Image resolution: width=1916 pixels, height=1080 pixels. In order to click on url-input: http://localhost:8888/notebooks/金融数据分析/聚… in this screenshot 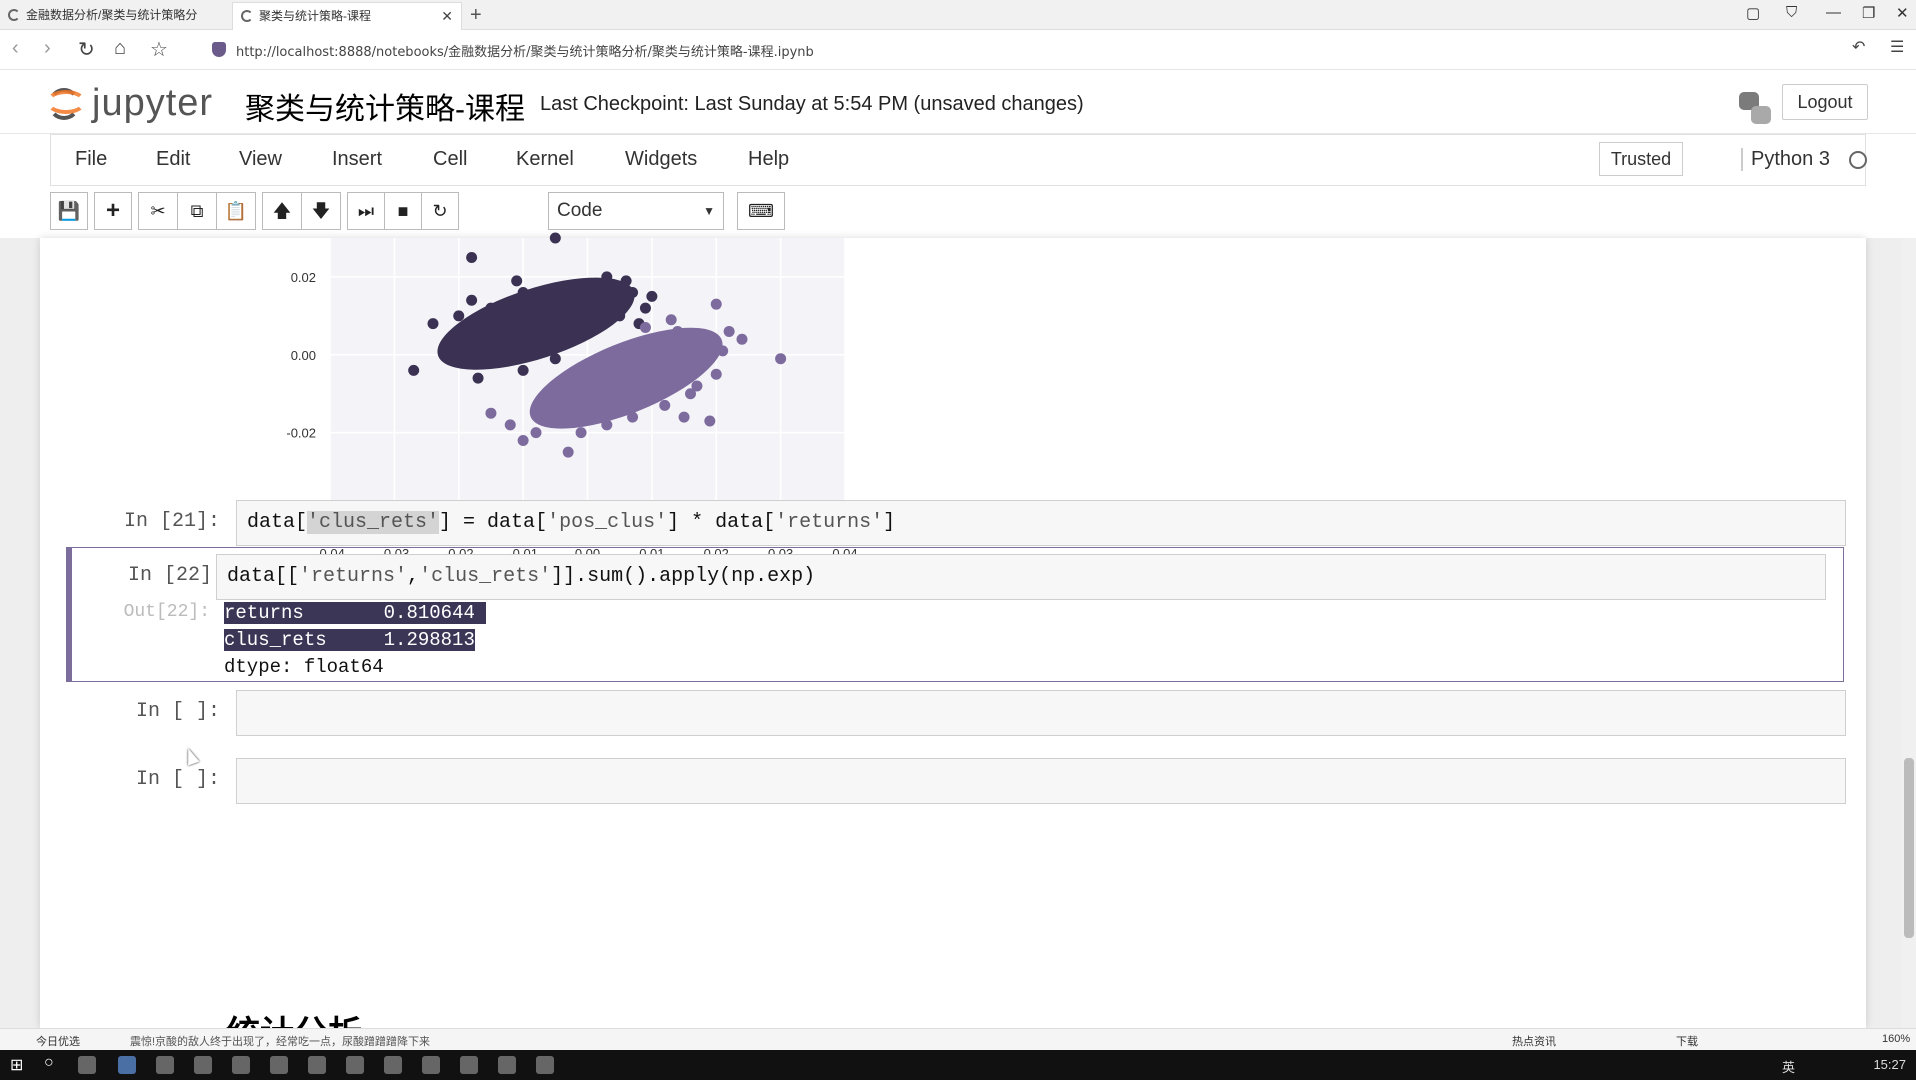, I will do `click(525, 50)`.